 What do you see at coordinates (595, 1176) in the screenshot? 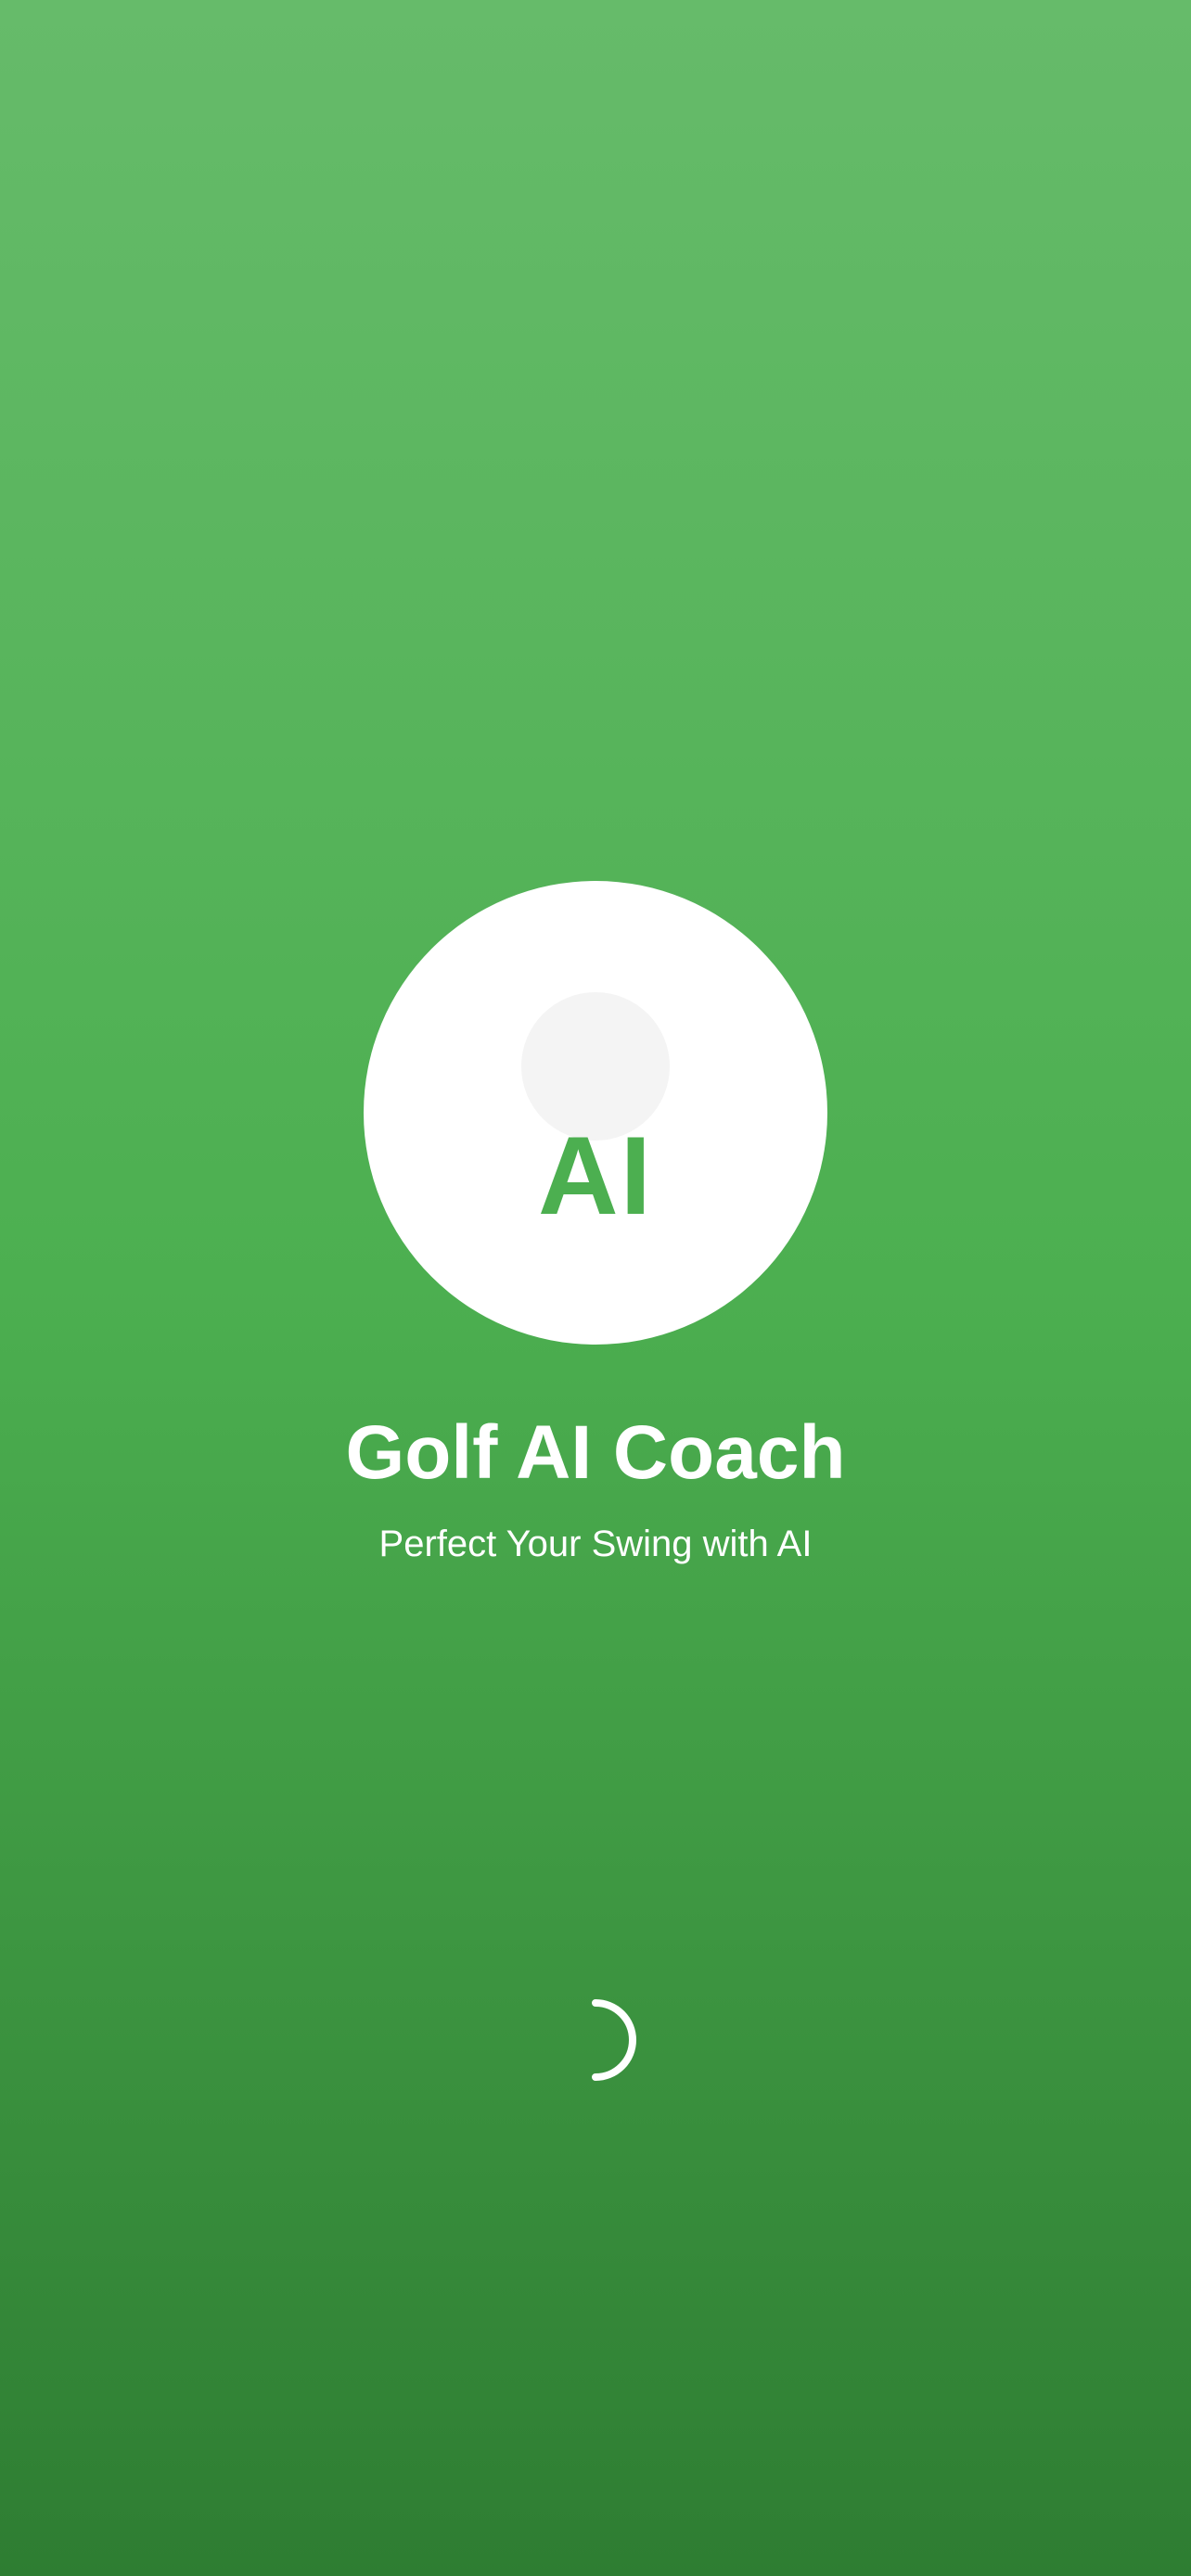
I see `logo-text: AI` at bounding box center [595, 1176].